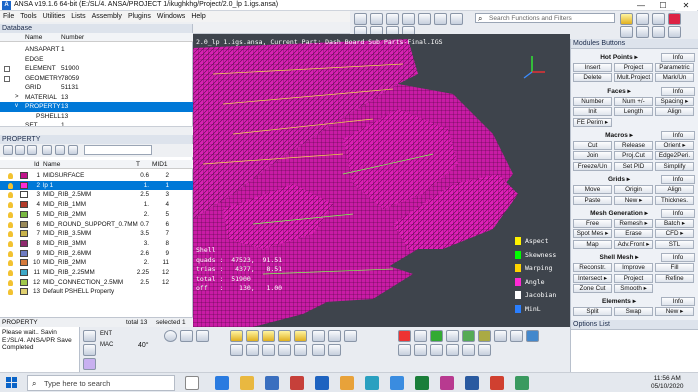 Image resolution: width=698 pixels, height=392 pixels. Describe the element at coordinates (96, 176) in the screenshot. I see `property-row: 1 MIDSURFACE 0.6 2` at that location.